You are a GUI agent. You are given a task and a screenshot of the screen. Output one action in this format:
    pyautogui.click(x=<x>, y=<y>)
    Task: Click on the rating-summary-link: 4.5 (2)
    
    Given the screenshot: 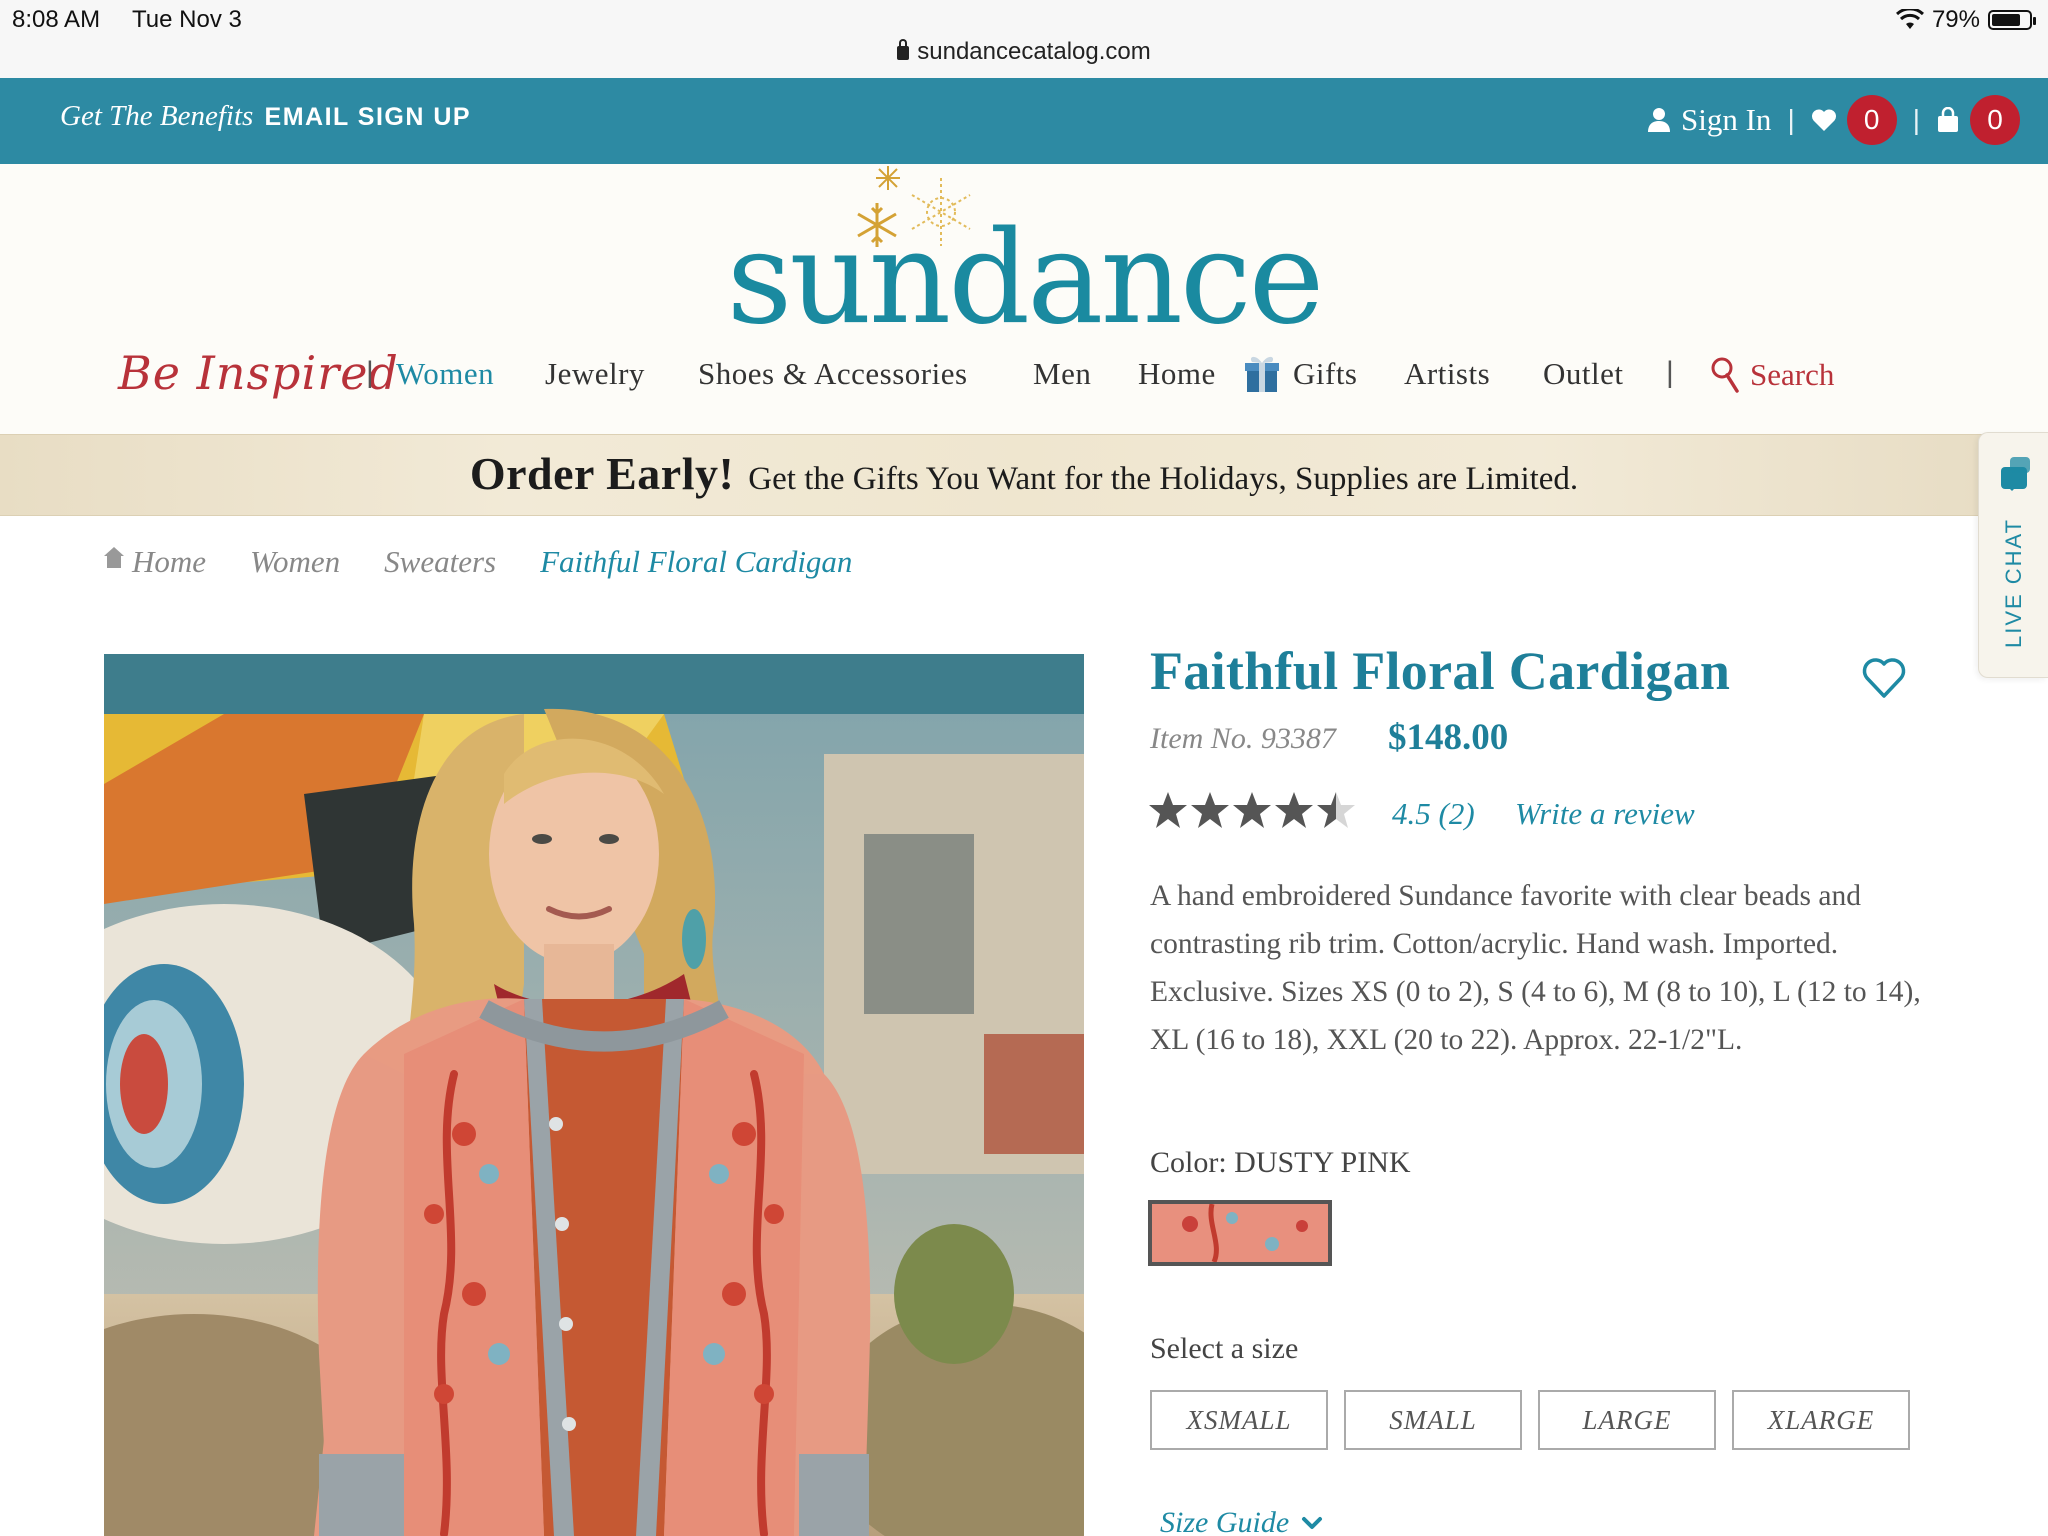 What is the action you would take?
    pyautogui.click(x=1433, y=814)
    